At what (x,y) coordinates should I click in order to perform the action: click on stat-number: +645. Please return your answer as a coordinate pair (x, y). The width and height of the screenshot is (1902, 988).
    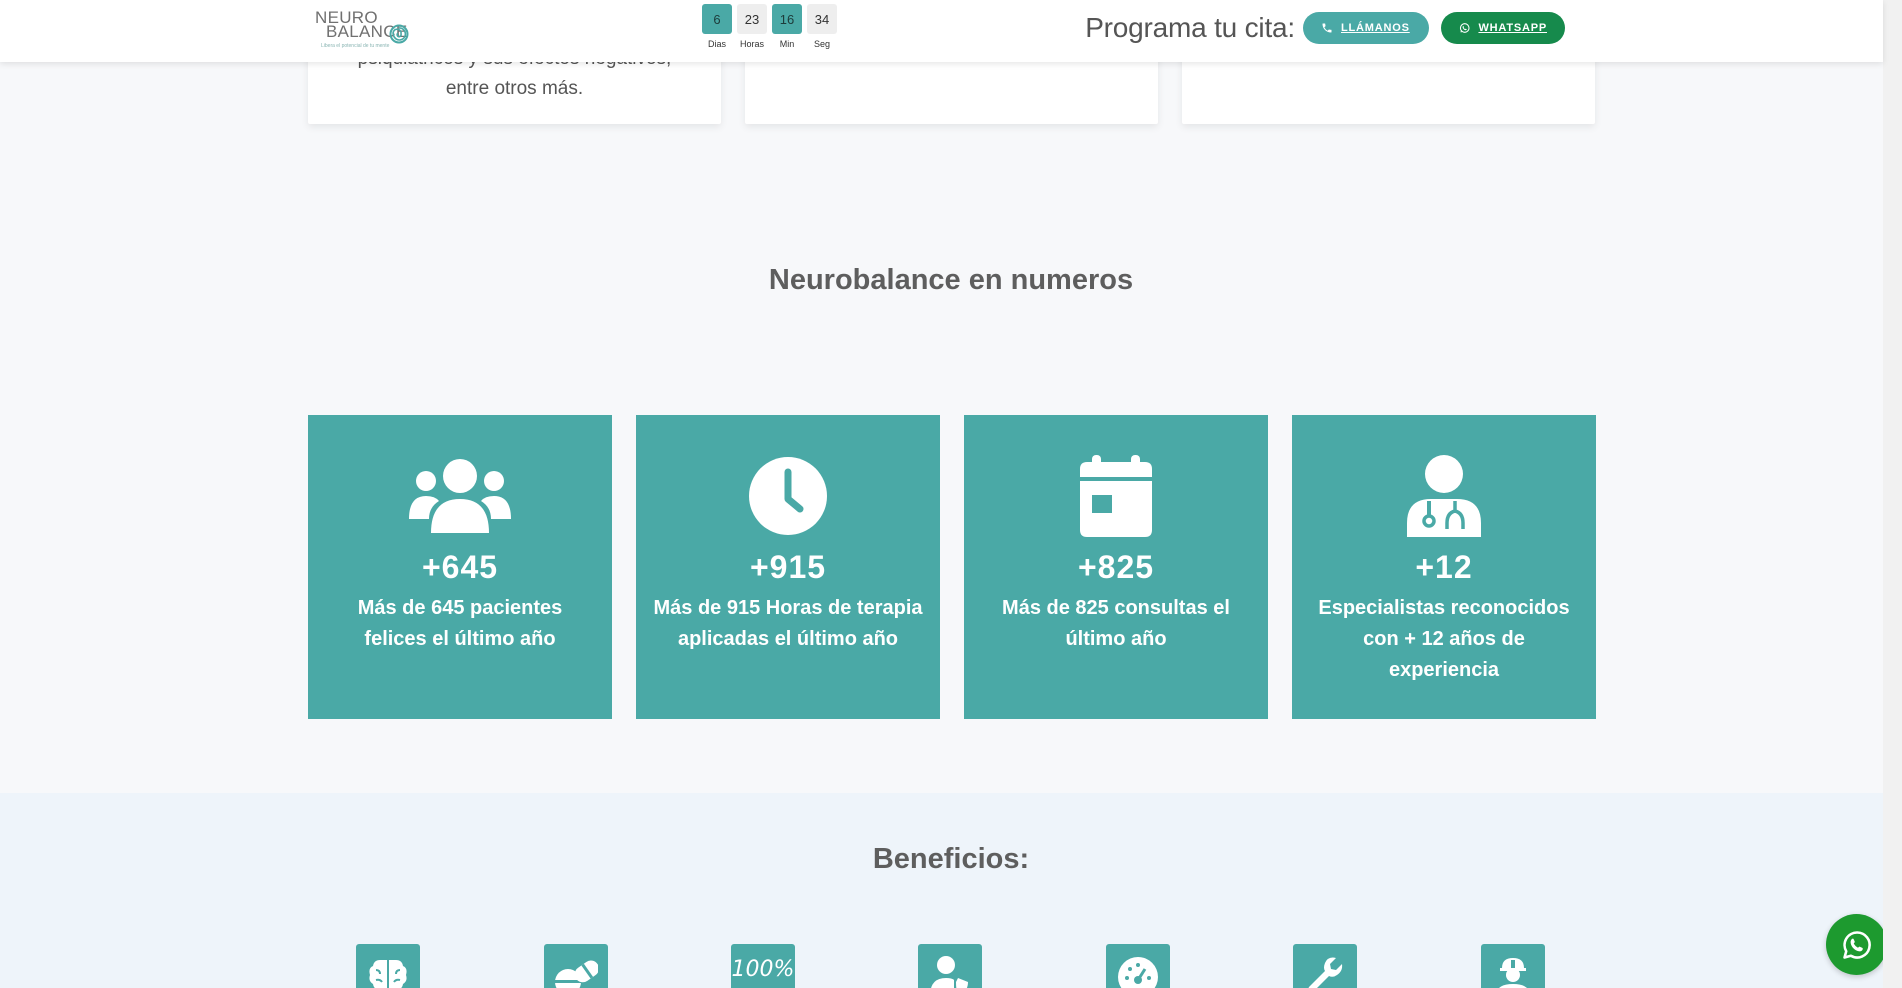
    Looking at the image, I should click on (460, 567).